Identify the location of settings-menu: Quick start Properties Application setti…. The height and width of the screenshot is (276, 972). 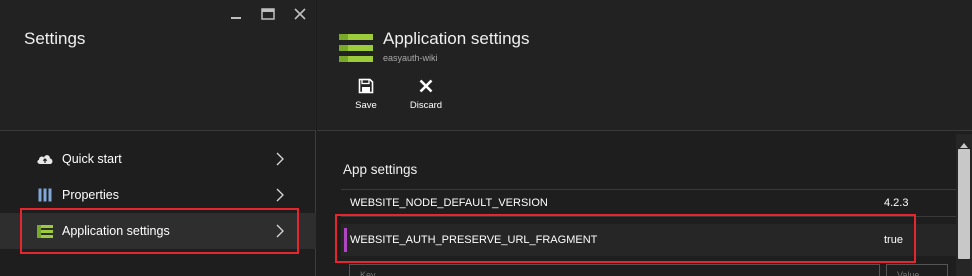
(158, 195).